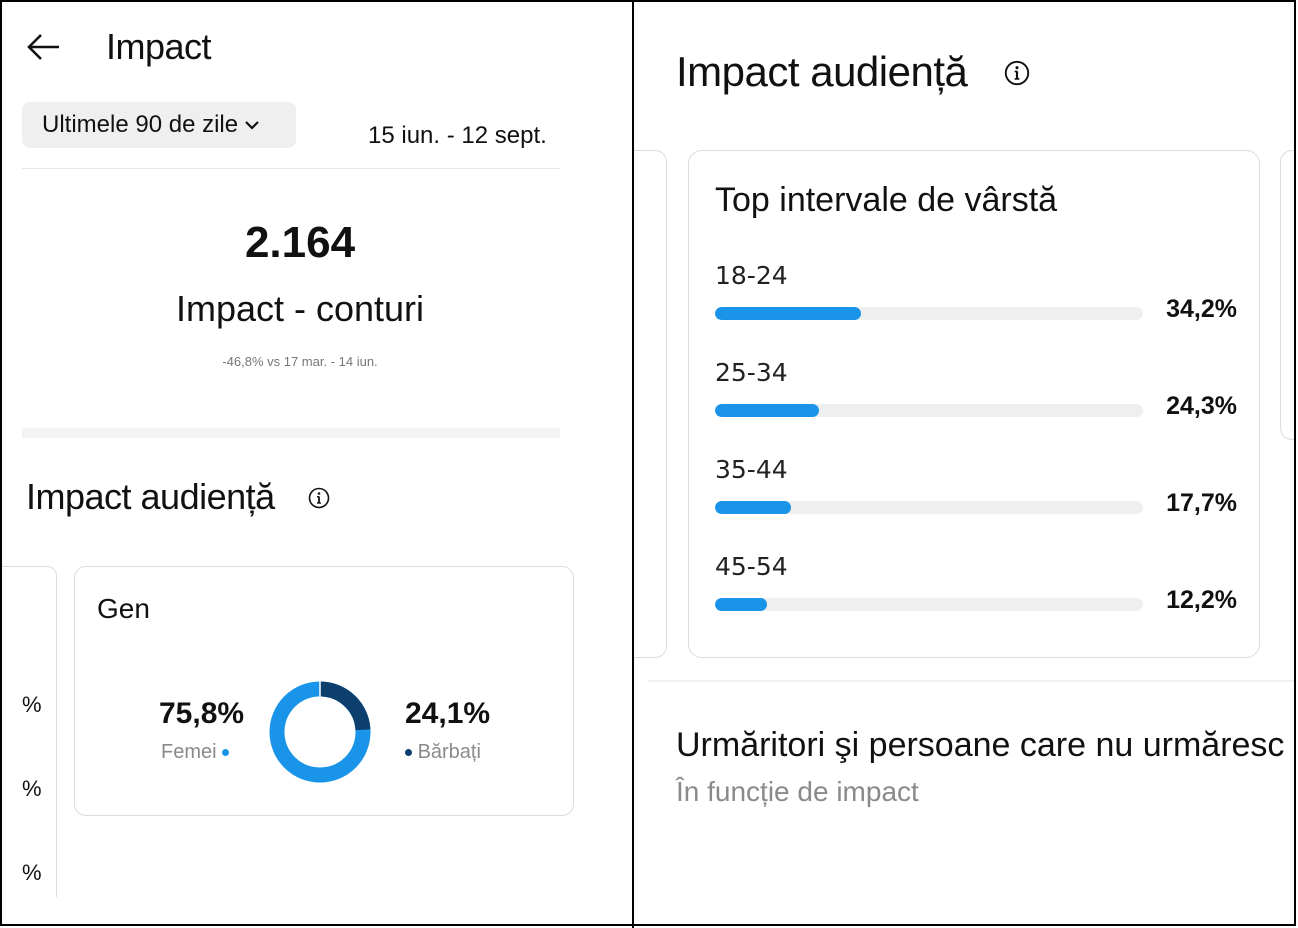 The height and width of the screenshot is (928, 1298). I want to click on age-card-title: Top intervale de vârstă, so click(886, 200).